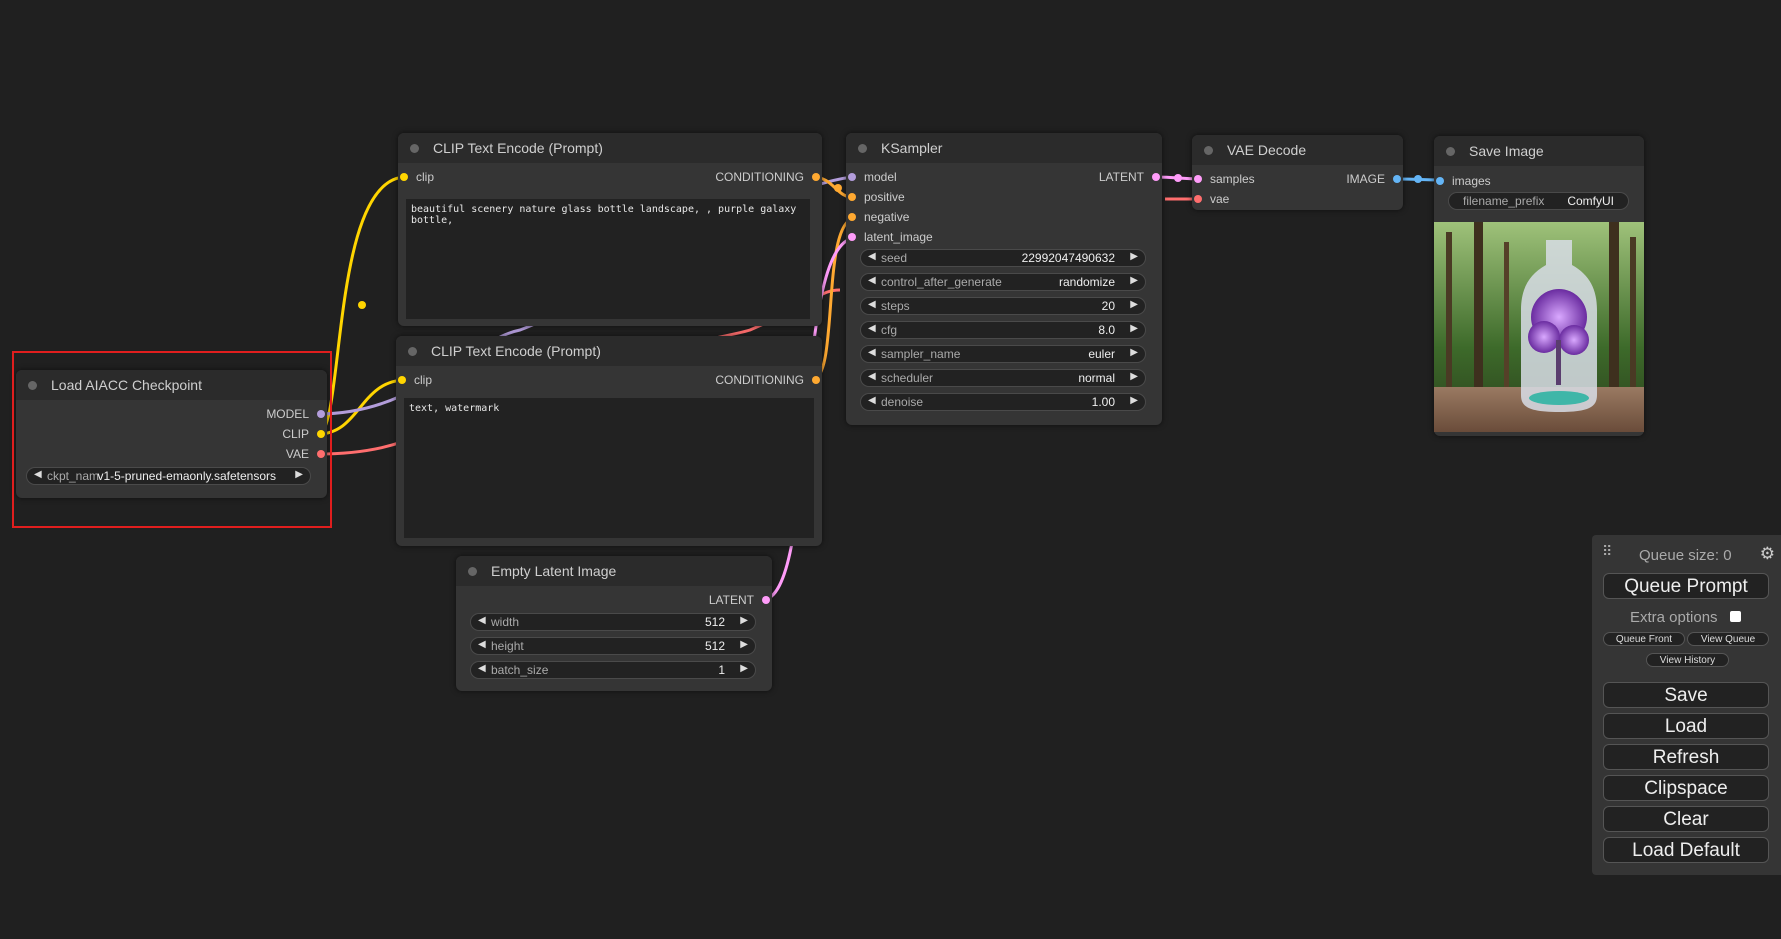 This screenshot has width=1781, height=939. What do you see at coordinates (609, 468) in the screenshot?
I see `prompt-textarea: text, watermark` at bounding box center [609, 468].